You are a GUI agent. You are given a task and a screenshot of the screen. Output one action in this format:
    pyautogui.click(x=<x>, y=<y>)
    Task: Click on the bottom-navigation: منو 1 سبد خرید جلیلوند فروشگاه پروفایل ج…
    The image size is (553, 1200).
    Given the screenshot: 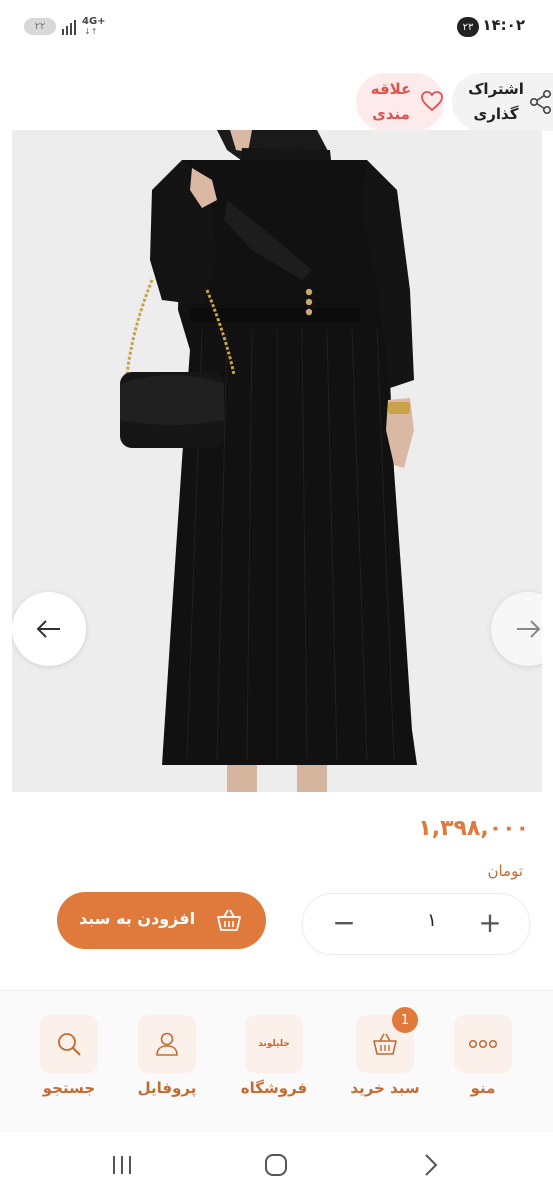 What is the action you would take?
    pyautogui.click(x=276, y=1061)
    